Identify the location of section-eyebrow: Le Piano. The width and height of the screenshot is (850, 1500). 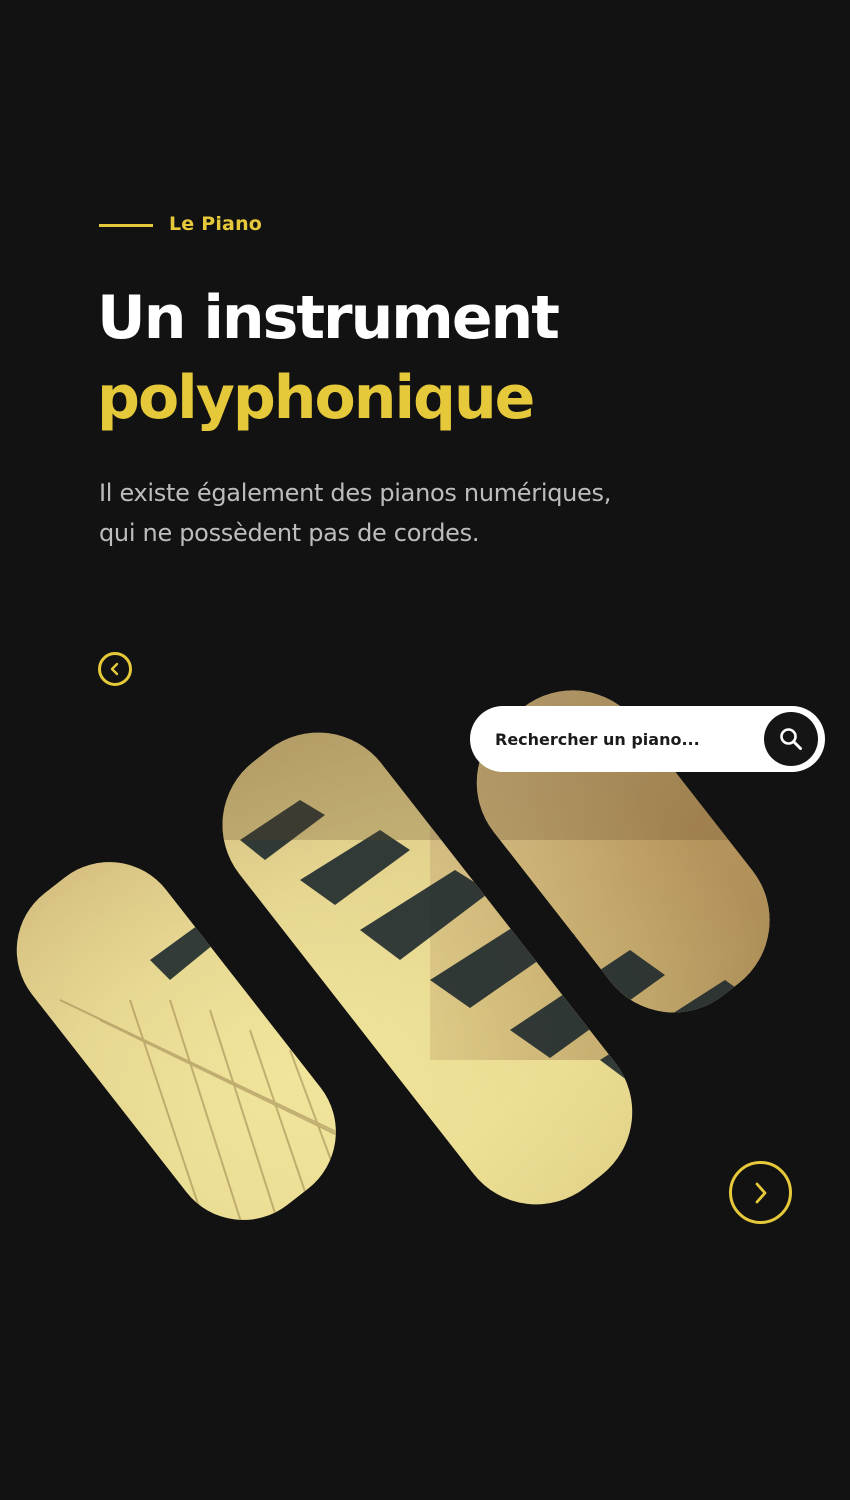
(180, 224).